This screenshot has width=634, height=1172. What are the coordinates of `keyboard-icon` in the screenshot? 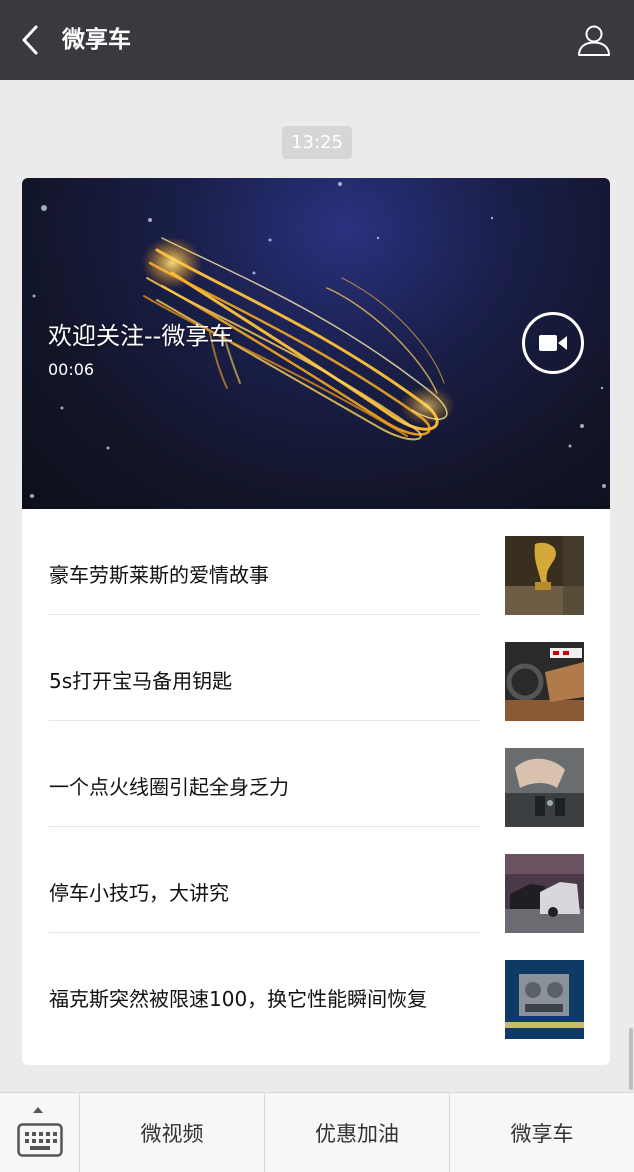 It's located at (39, 1140).